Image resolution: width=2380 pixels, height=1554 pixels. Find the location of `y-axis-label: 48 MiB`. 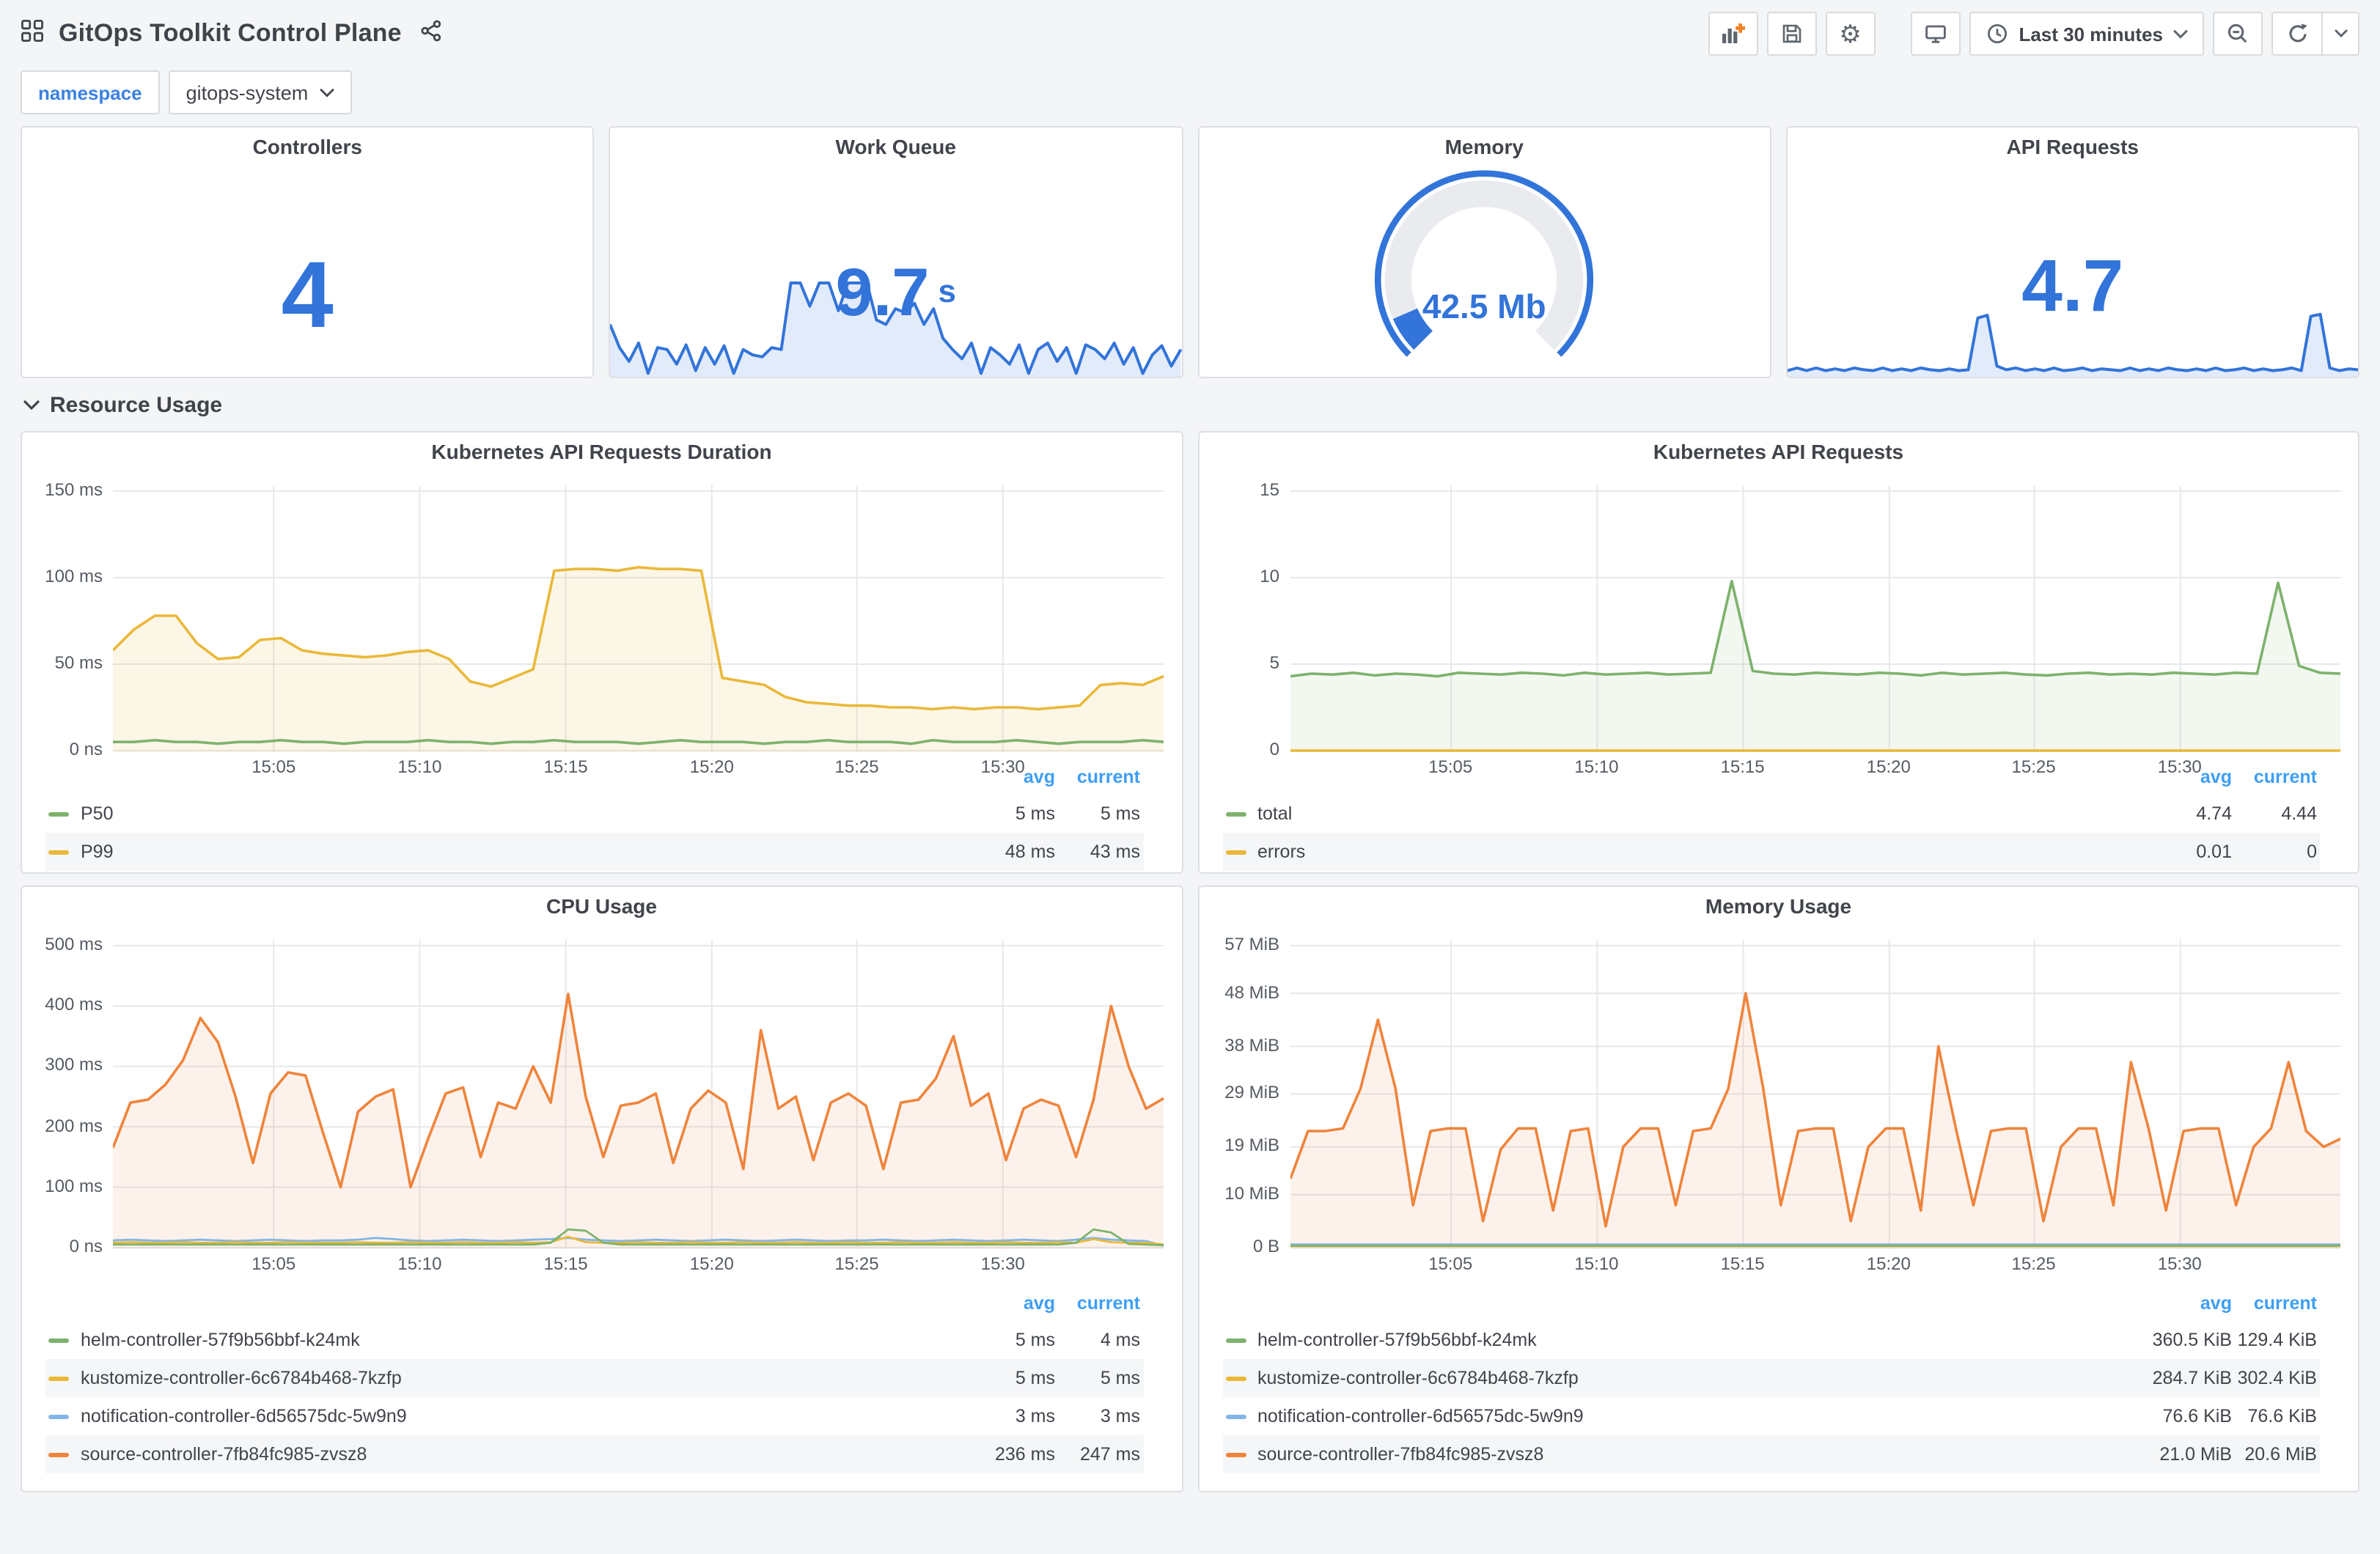

y-axis-label: 48 MiB is located at coordinates (1251, 993).